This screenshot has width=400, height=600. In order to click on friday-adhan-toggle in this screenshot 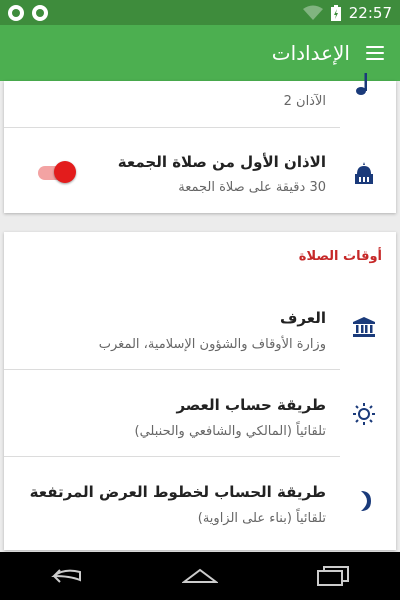, I will do `click(56, 172)`.